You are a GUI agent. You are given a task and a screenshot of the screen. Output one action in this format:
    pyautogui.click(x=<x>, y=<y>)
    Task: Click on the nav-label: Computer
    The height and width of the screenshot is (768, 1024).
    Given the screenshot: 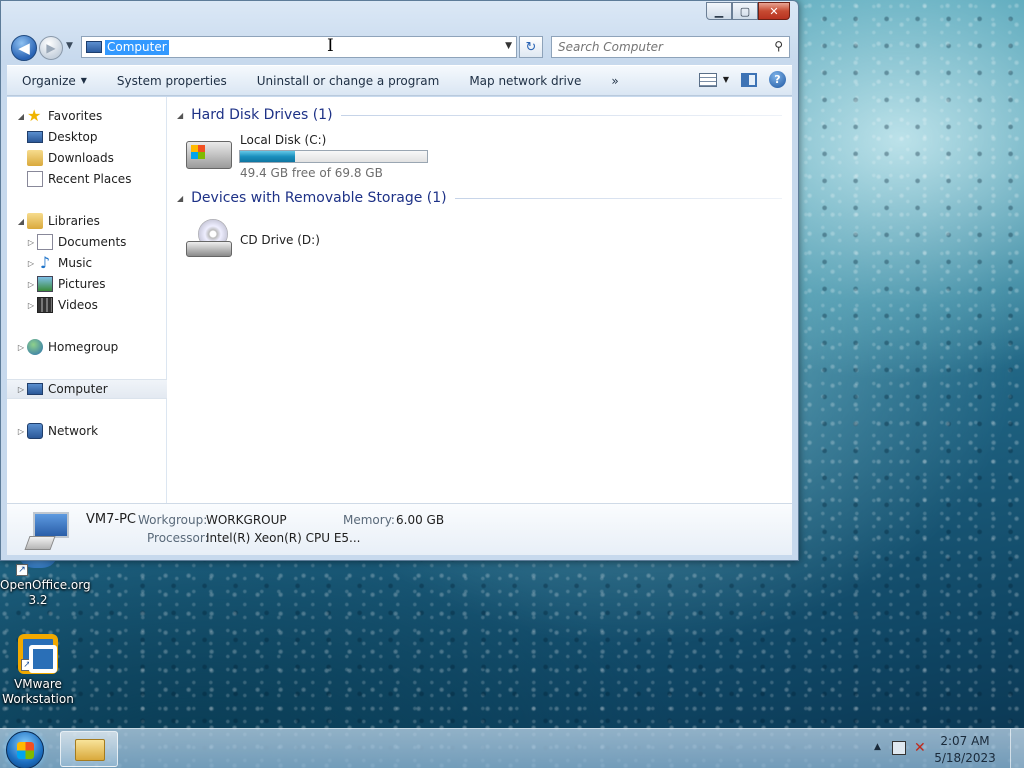 What is the action you would take?
    pyautogui.click(x=78, y=389)
    